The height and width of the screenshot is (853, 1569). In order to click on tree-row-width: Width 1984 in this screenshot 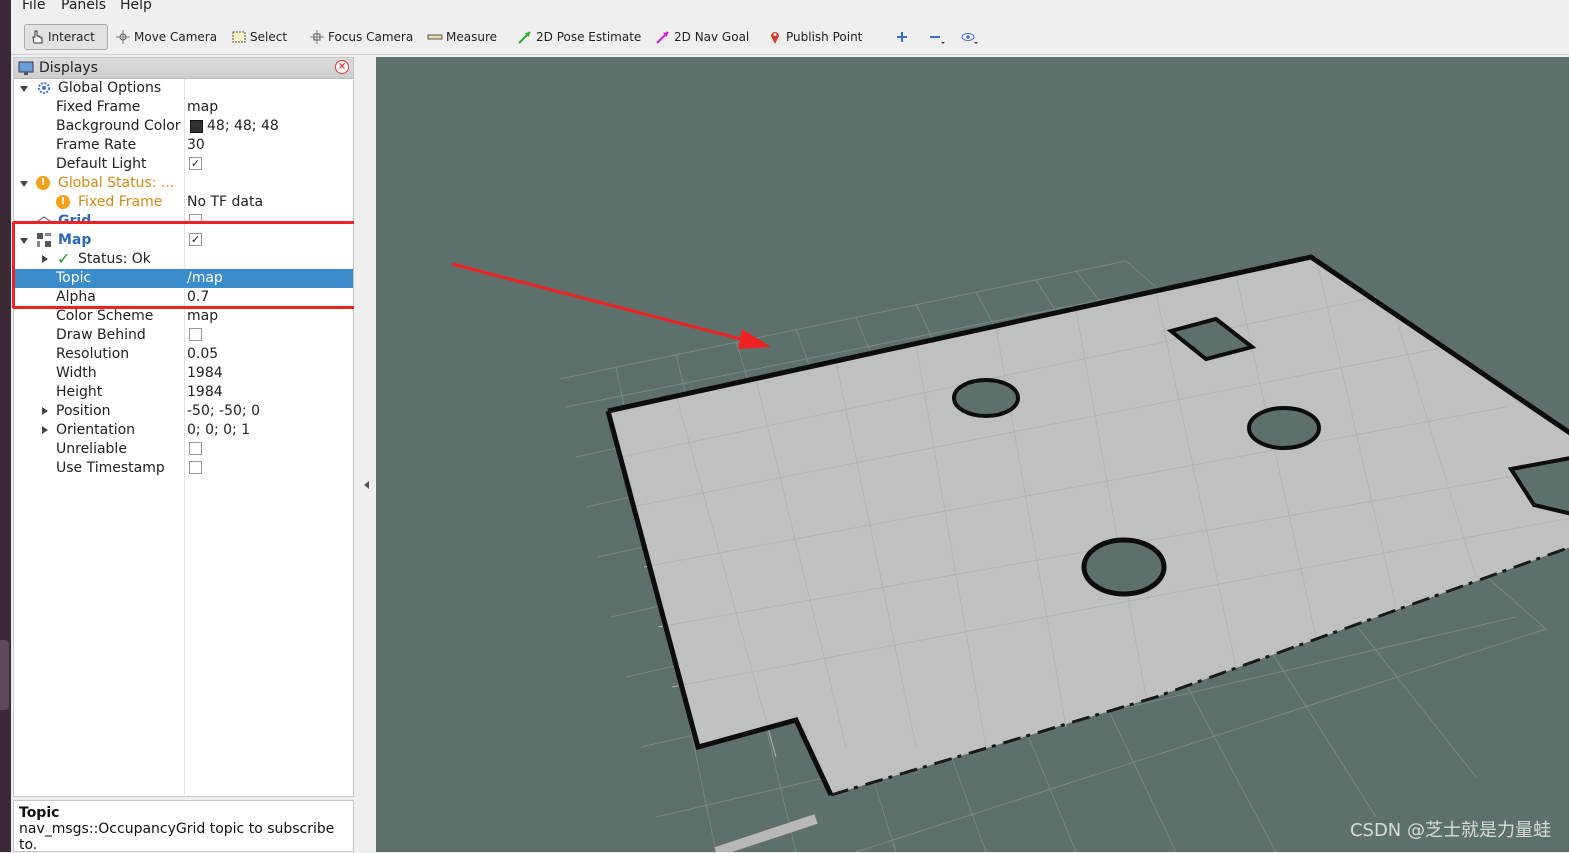, I will do `click(183, 373)`.